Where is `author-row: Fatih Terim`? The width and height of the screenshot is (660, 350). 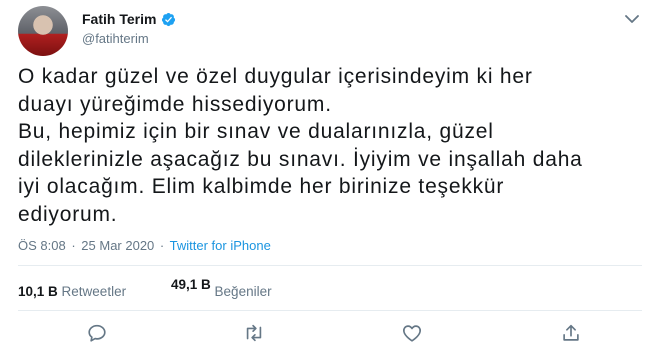 author-row: Fatih Terim is located at coordinates (129, 19).